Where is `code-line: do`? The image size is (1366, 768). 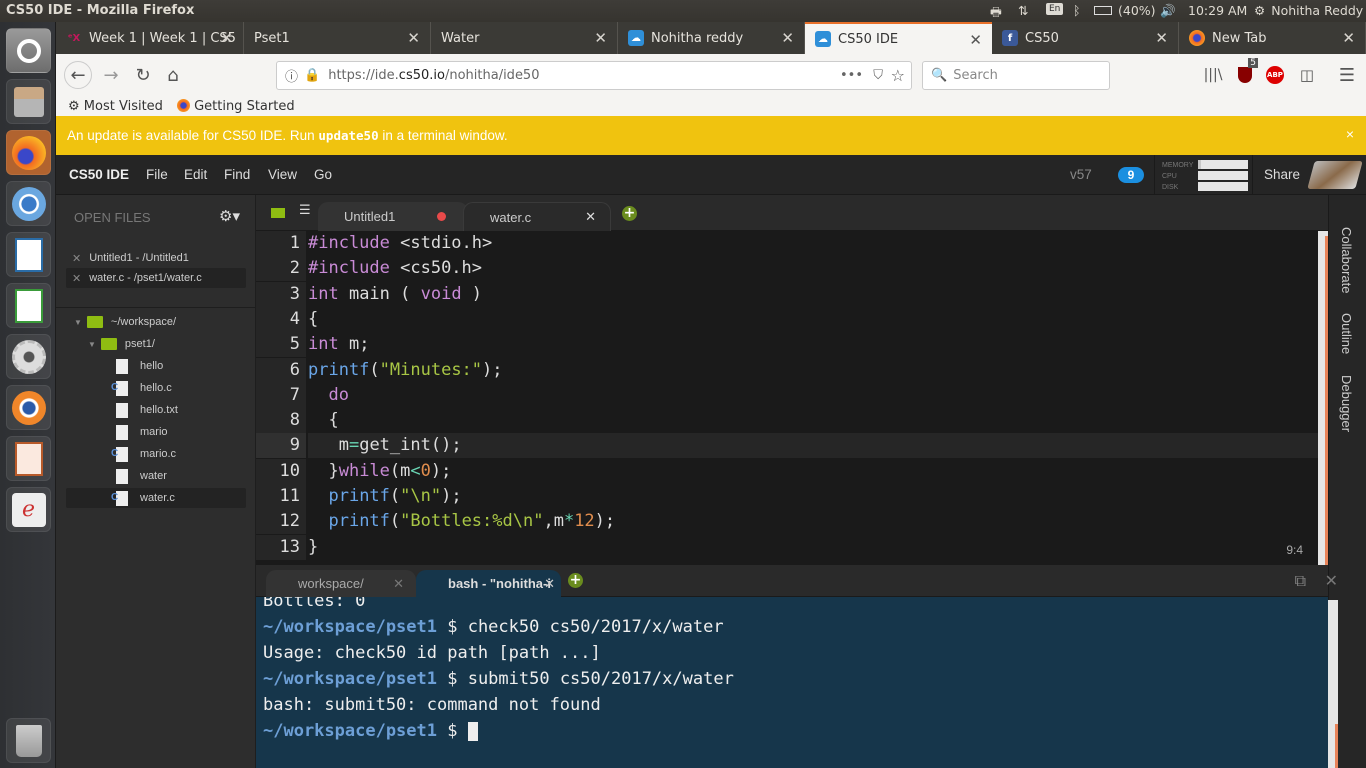
code-line: do is located at coordinates (328, 395).